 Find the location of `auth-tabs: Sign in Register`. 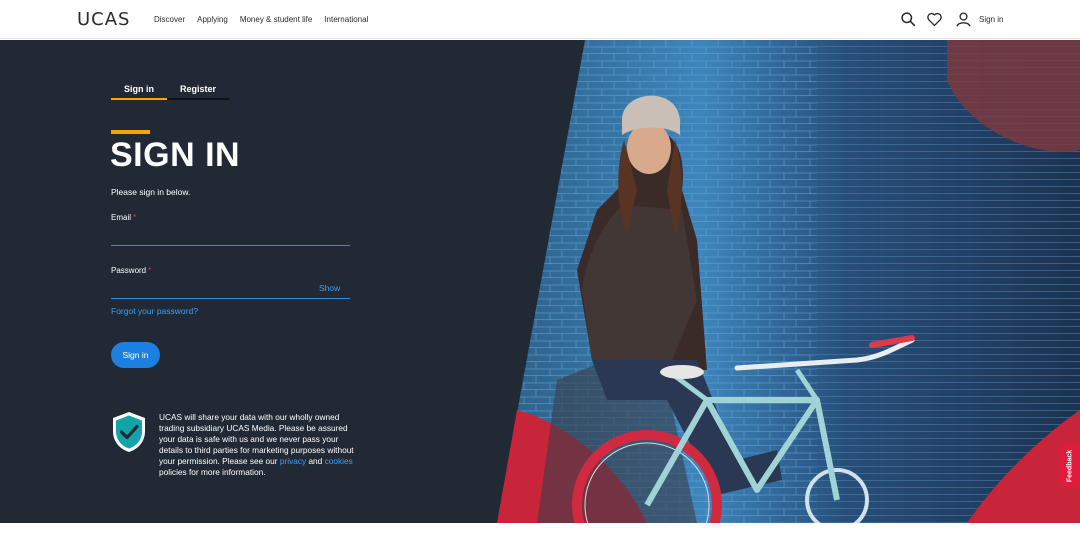

auth-tabs: Sign in Register is located at coordinates (170, 92).